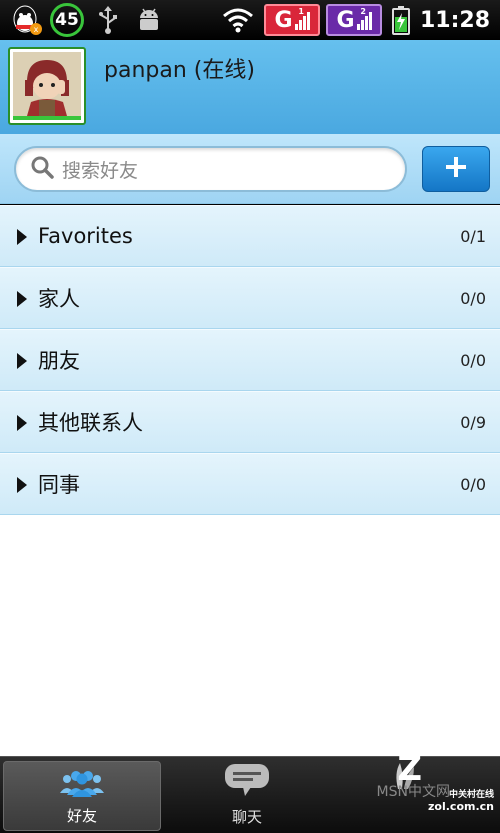  Describe the element at coordinates (473, 236) in the screenshot. I see `group-count: 0/1` at that location.